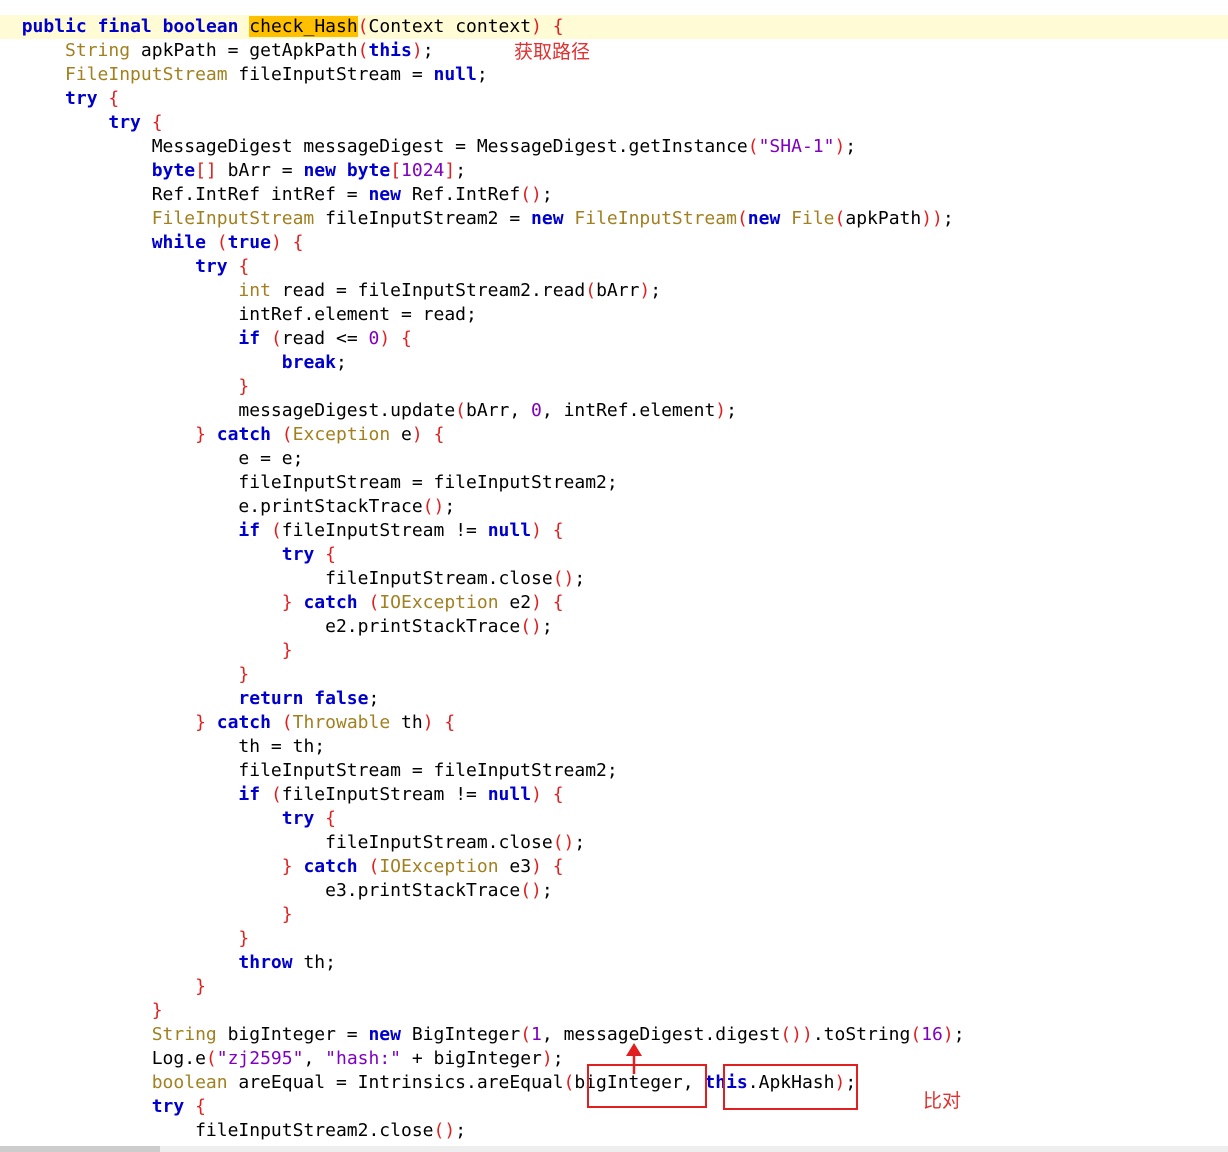  Describe the element at coordinates (618, 290) in the screenshot. I see `code-token: bArr` at that location.